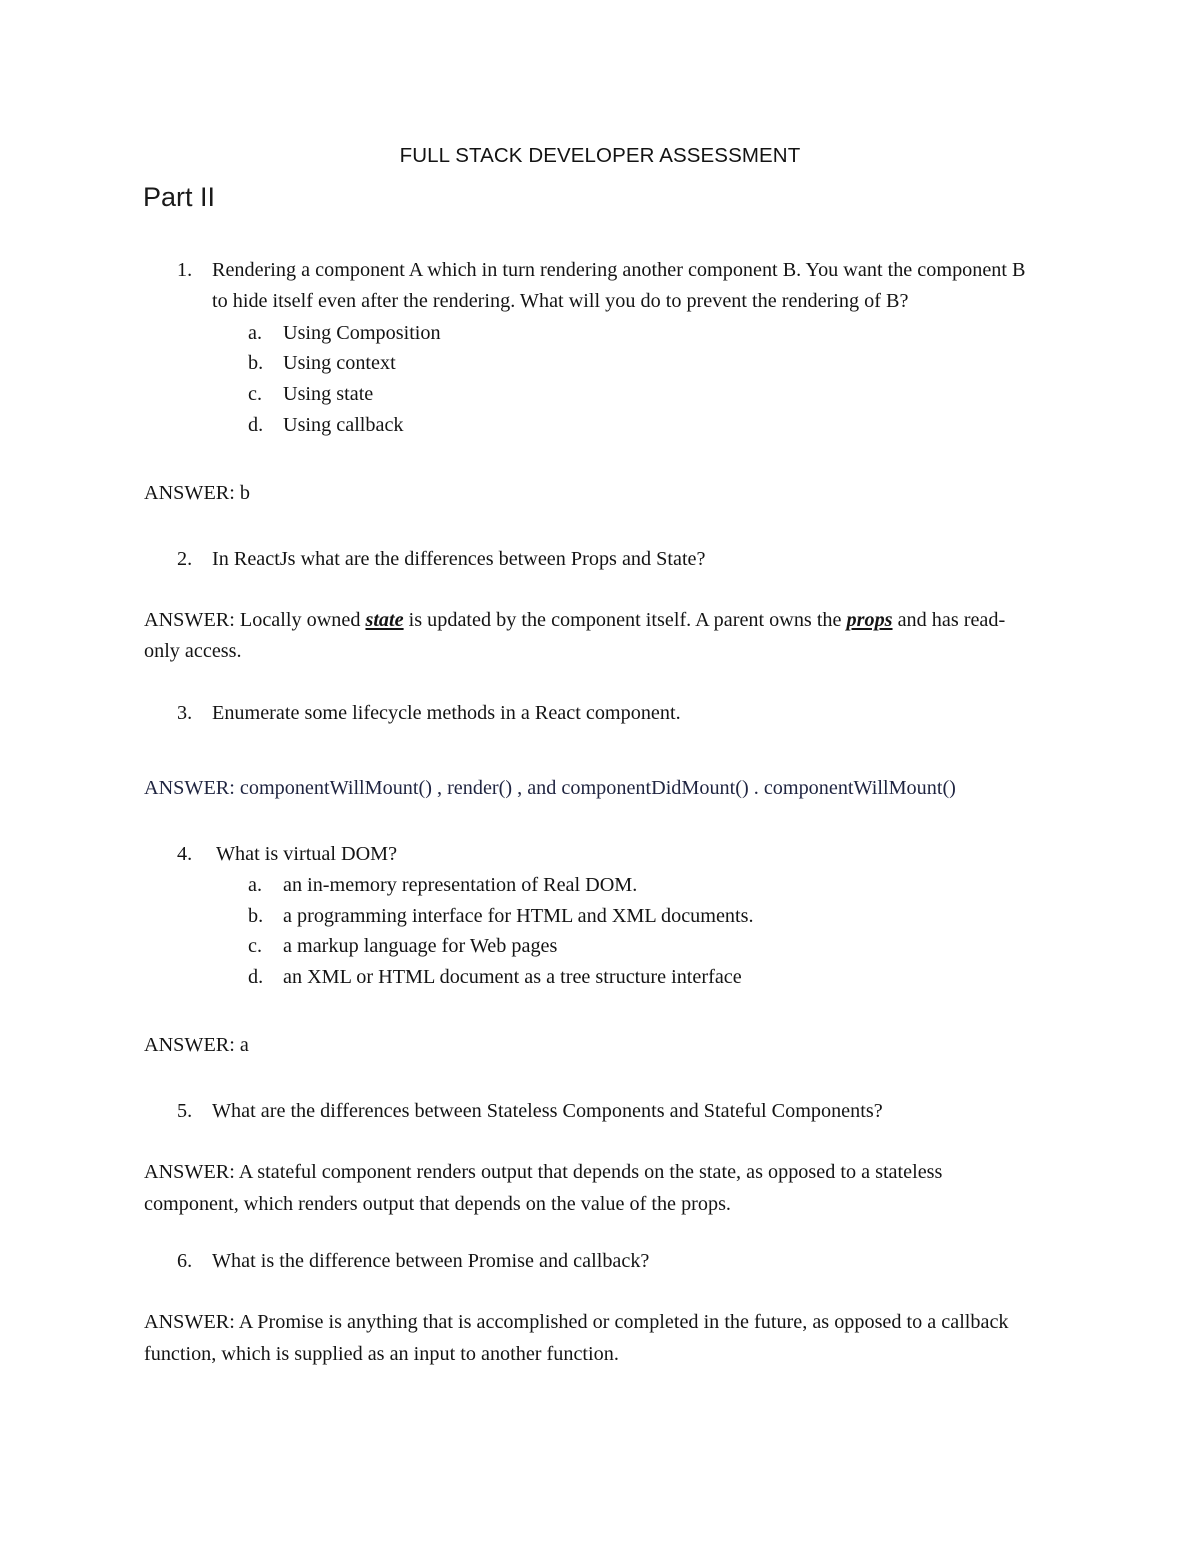 This screenshot has width=1200, height=1553. What do you see at coordinates (196, 1045) in the screenshot?
I see `answer-4: ANSWER: a` at bounding box center [196, 1045].